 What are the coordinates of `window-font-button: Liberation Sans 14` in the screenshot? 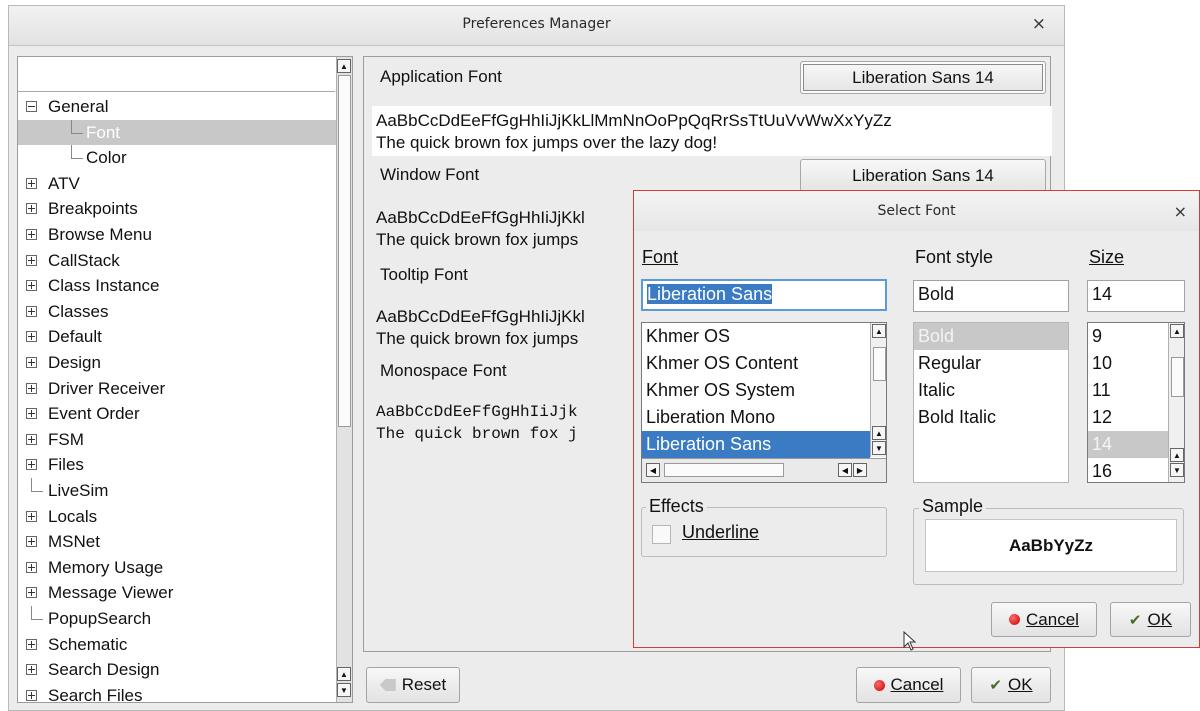 It's located at (923, 175).